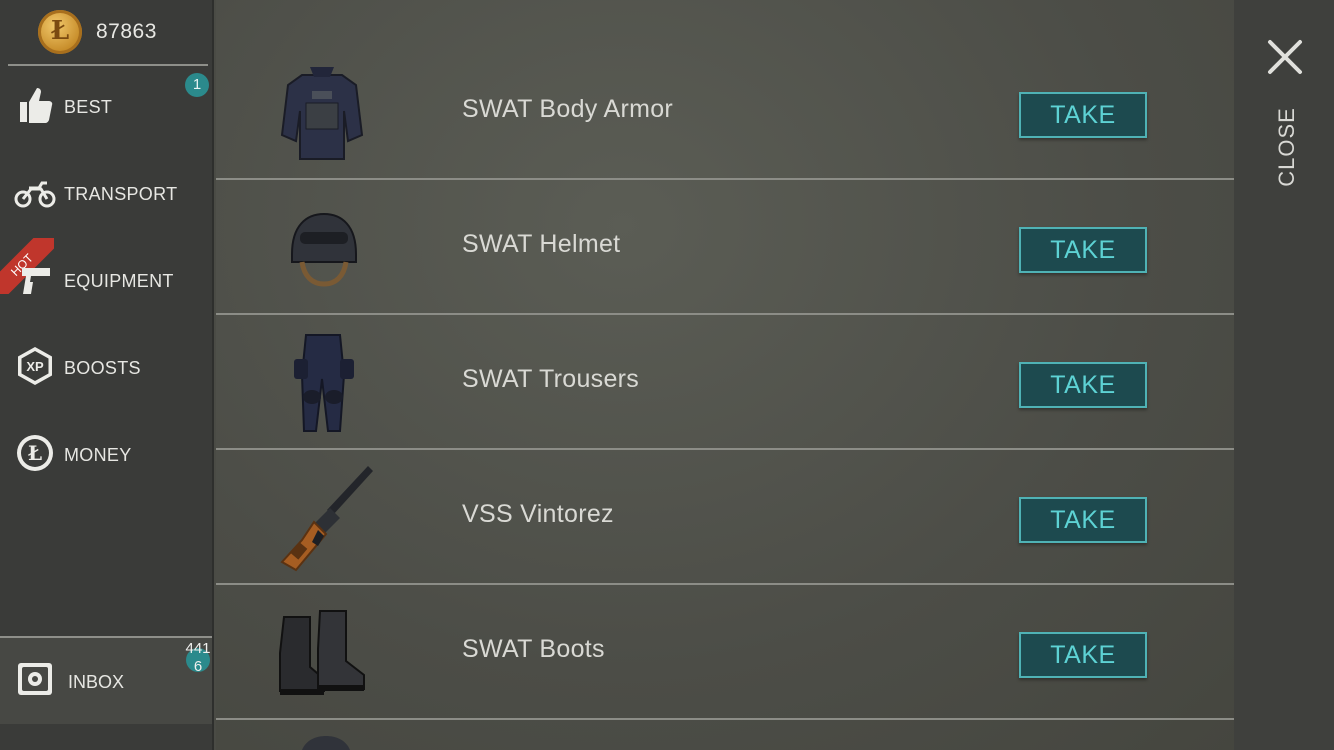 Image resolution: width=1334 pixels, height=750 pixels. What do you see at coordinates (35, 194) in the screenshot?
I see `motorcycle-icon` at bounding box center [35, 194].